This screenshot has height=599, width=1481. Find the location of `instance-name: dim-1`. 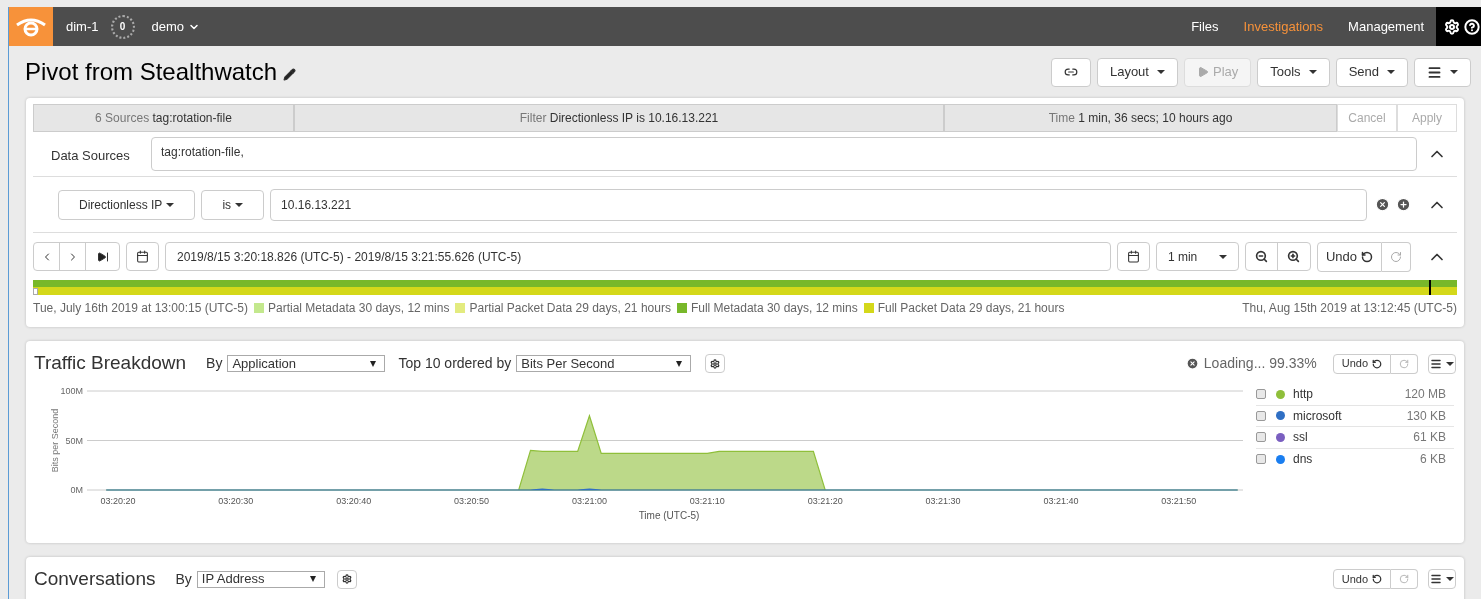

instance-name: dim-1 is located at coordinates (82, 26).